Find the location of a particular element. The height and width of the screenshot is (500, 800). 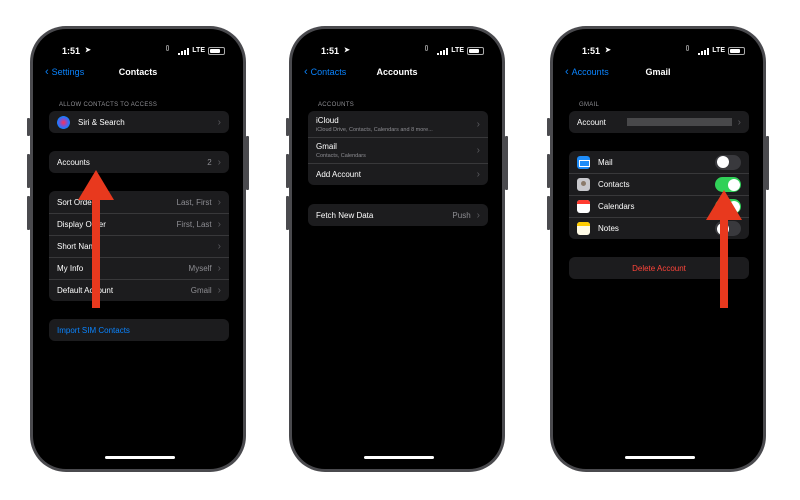

import-group: Import SIM Contacts is located at coordinates (139, 330).